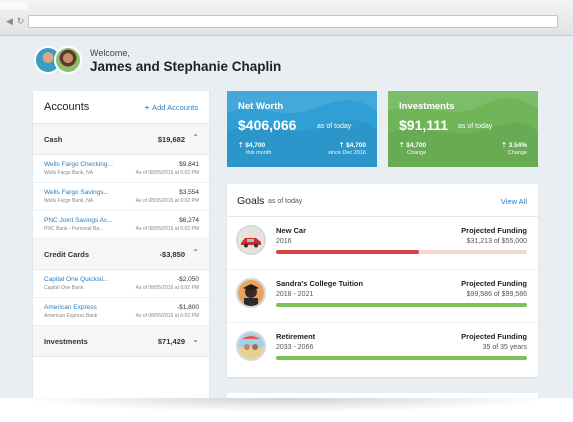 The width and height of the screenshot is (573, 422). What do you see at coordinates (186, 66) in the screenshot?
I see `user-name: James and Stephanie Chaplin` at bounding box center [186, 66].